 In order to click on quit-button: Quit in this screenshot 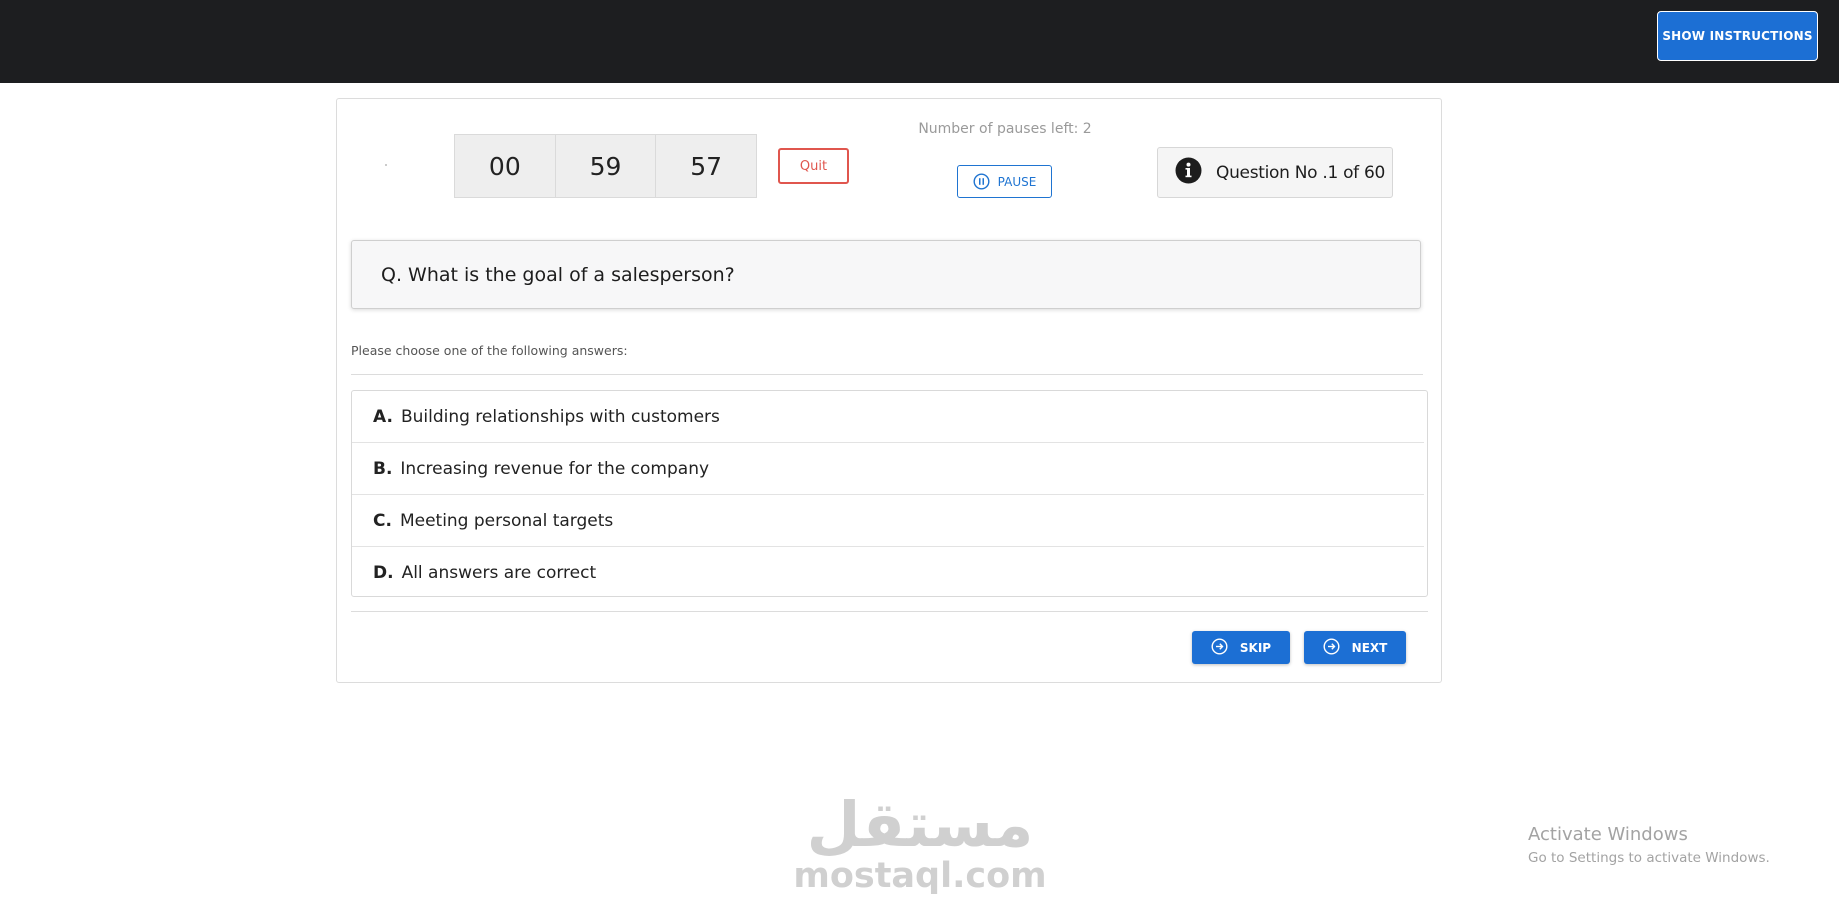, I will do `click(813, 166)`.